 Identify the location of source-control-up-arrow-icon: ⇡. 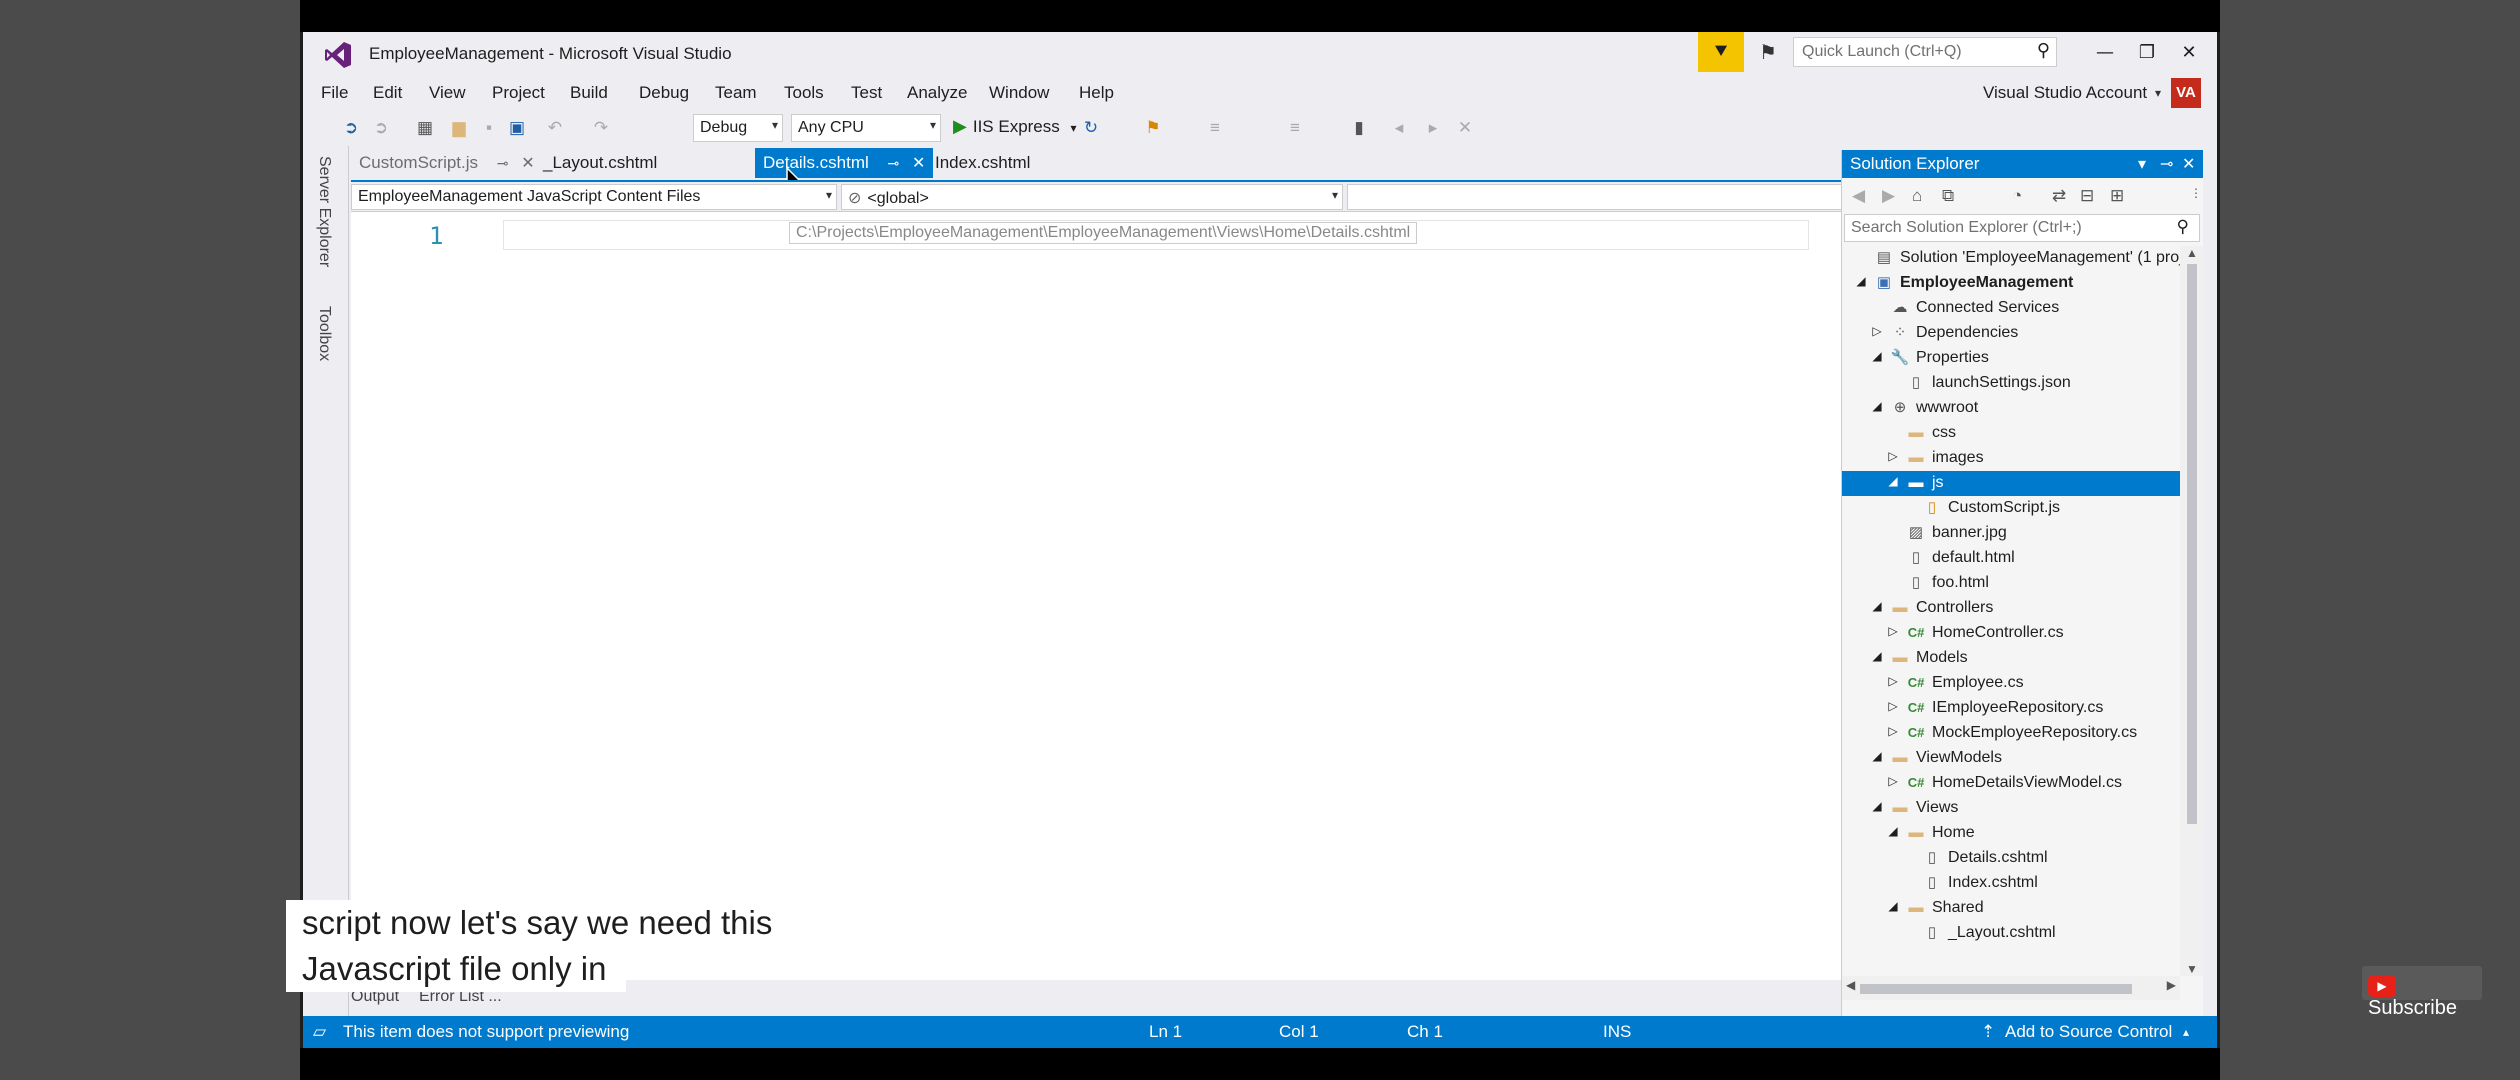
(1988, 1032).